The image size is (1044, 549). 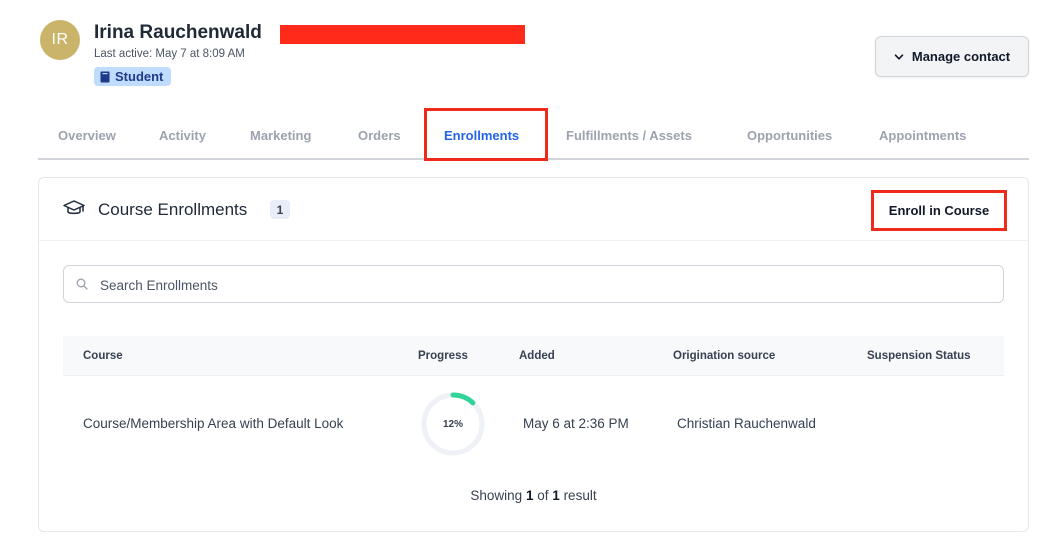 I want to click on pagination-summary: Showing 1 of 1 result, so click(x=533, y=495).